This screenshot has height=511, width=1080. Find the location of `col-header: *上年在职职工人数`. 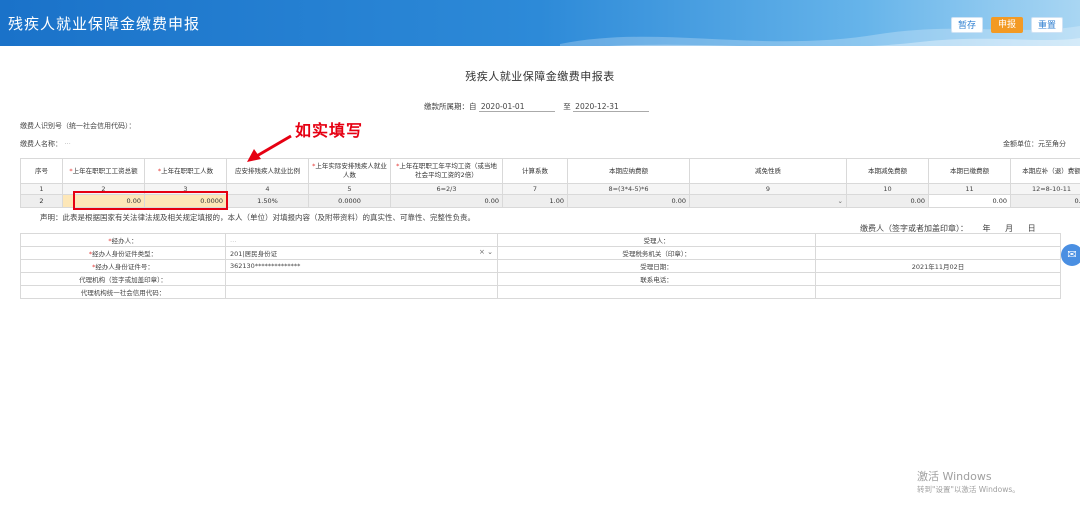

col-header: *上年在职职工人数 is located at coordinates (185, 171).